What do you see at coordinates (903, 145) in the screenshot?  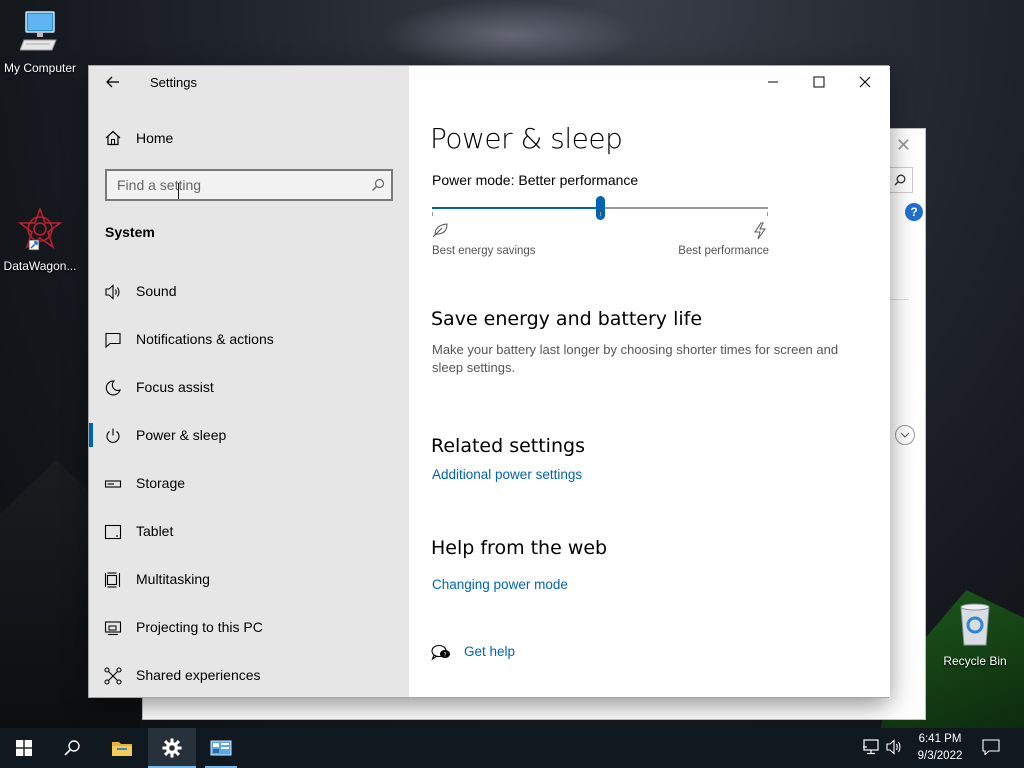 I see `close-icon: ✕` at bounding box center [903, 145].